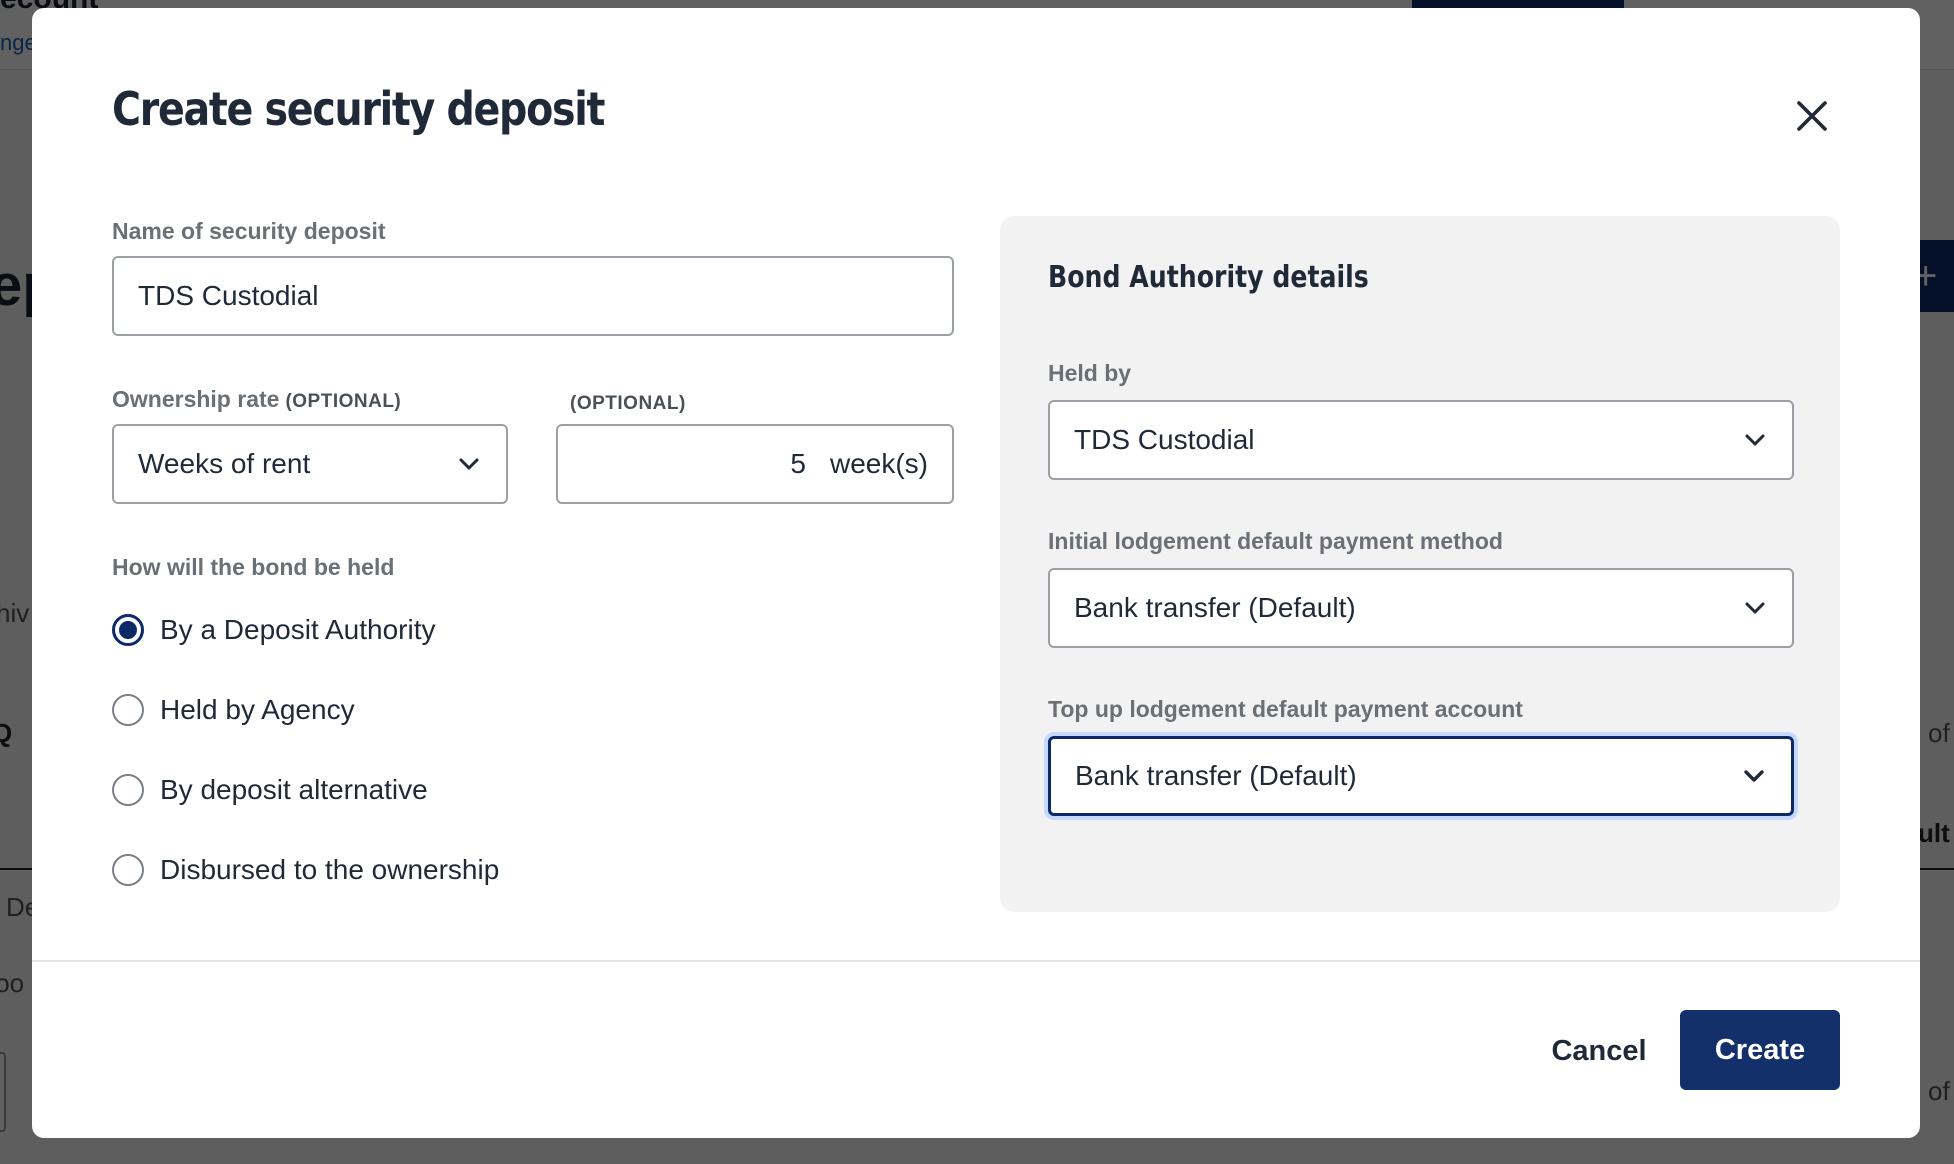  I want to click on ownership-rate-select: Weeks of rent, so click(310, 464).